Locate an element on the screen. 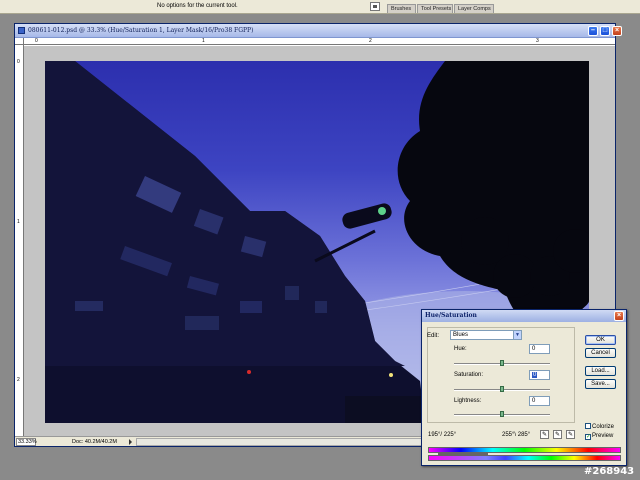 This screenshot has height=480, width=640. status-menu-arrow-icon is located at coordinates (130, 442).